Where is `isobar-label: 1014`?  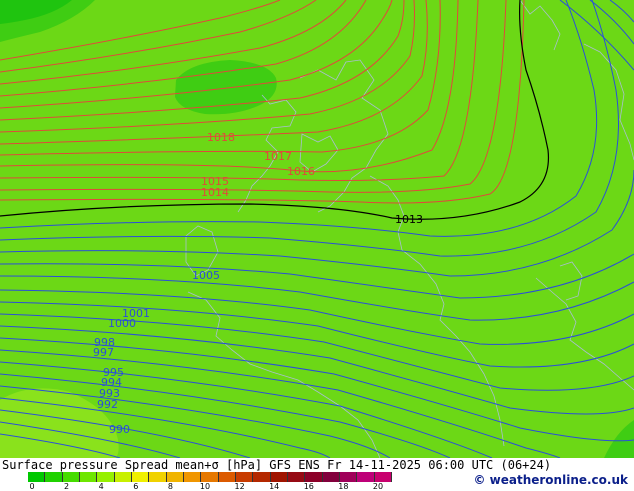
isobar-label: 1014 is located at coordinates (215, 192).